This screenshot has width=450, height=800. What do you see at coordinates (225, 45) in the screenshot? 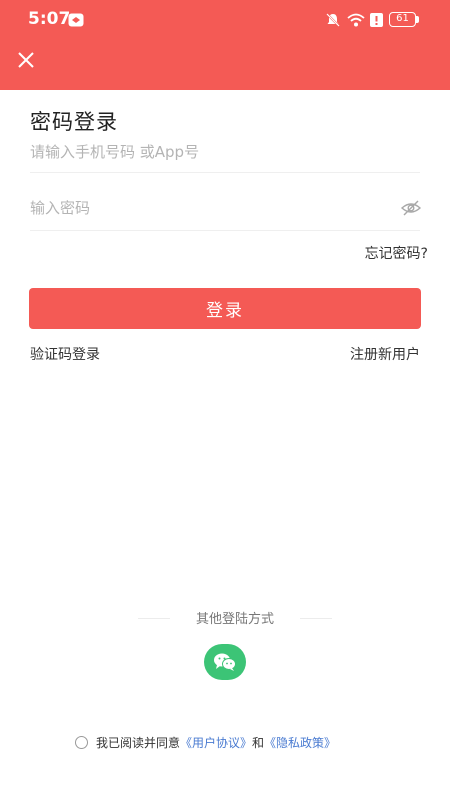
I see `header-bar: 5:07 61` at bounding box center [225, 45].